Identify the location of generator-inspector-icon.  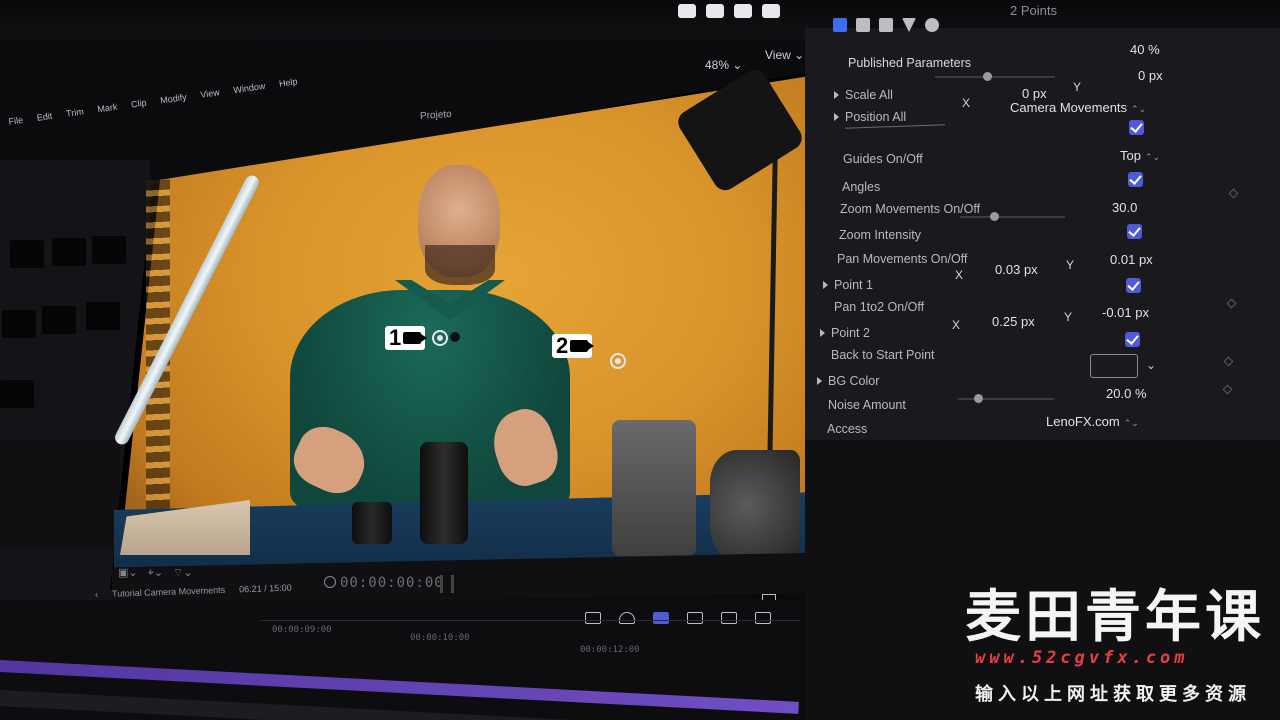
(840, 25).